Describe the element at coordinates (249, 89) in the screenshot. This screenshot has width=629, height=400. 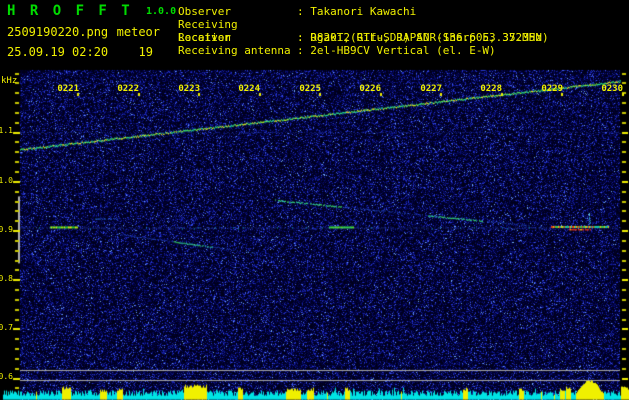
I see `time-tick-label: 0224` at that location.